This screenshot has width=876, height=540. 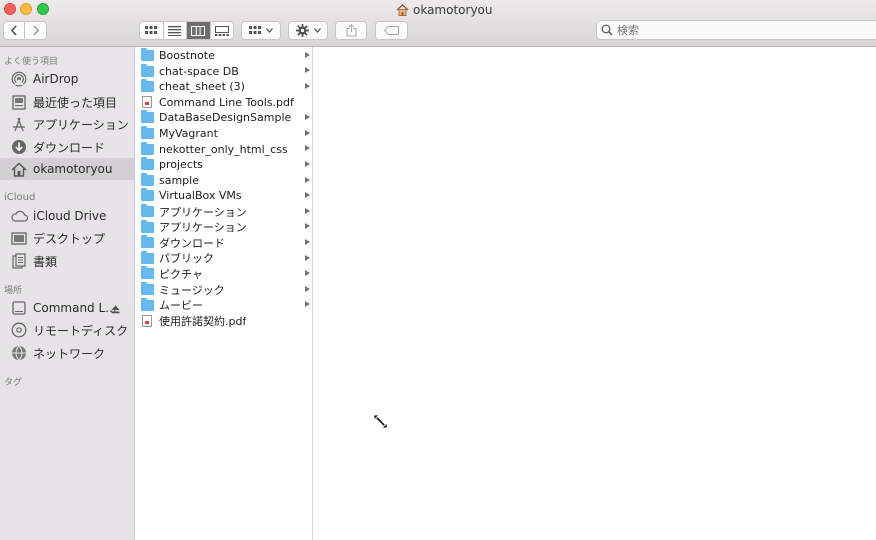 I want to click on sidebar-item-label: ダウンロード, so click(x=69, y=147).